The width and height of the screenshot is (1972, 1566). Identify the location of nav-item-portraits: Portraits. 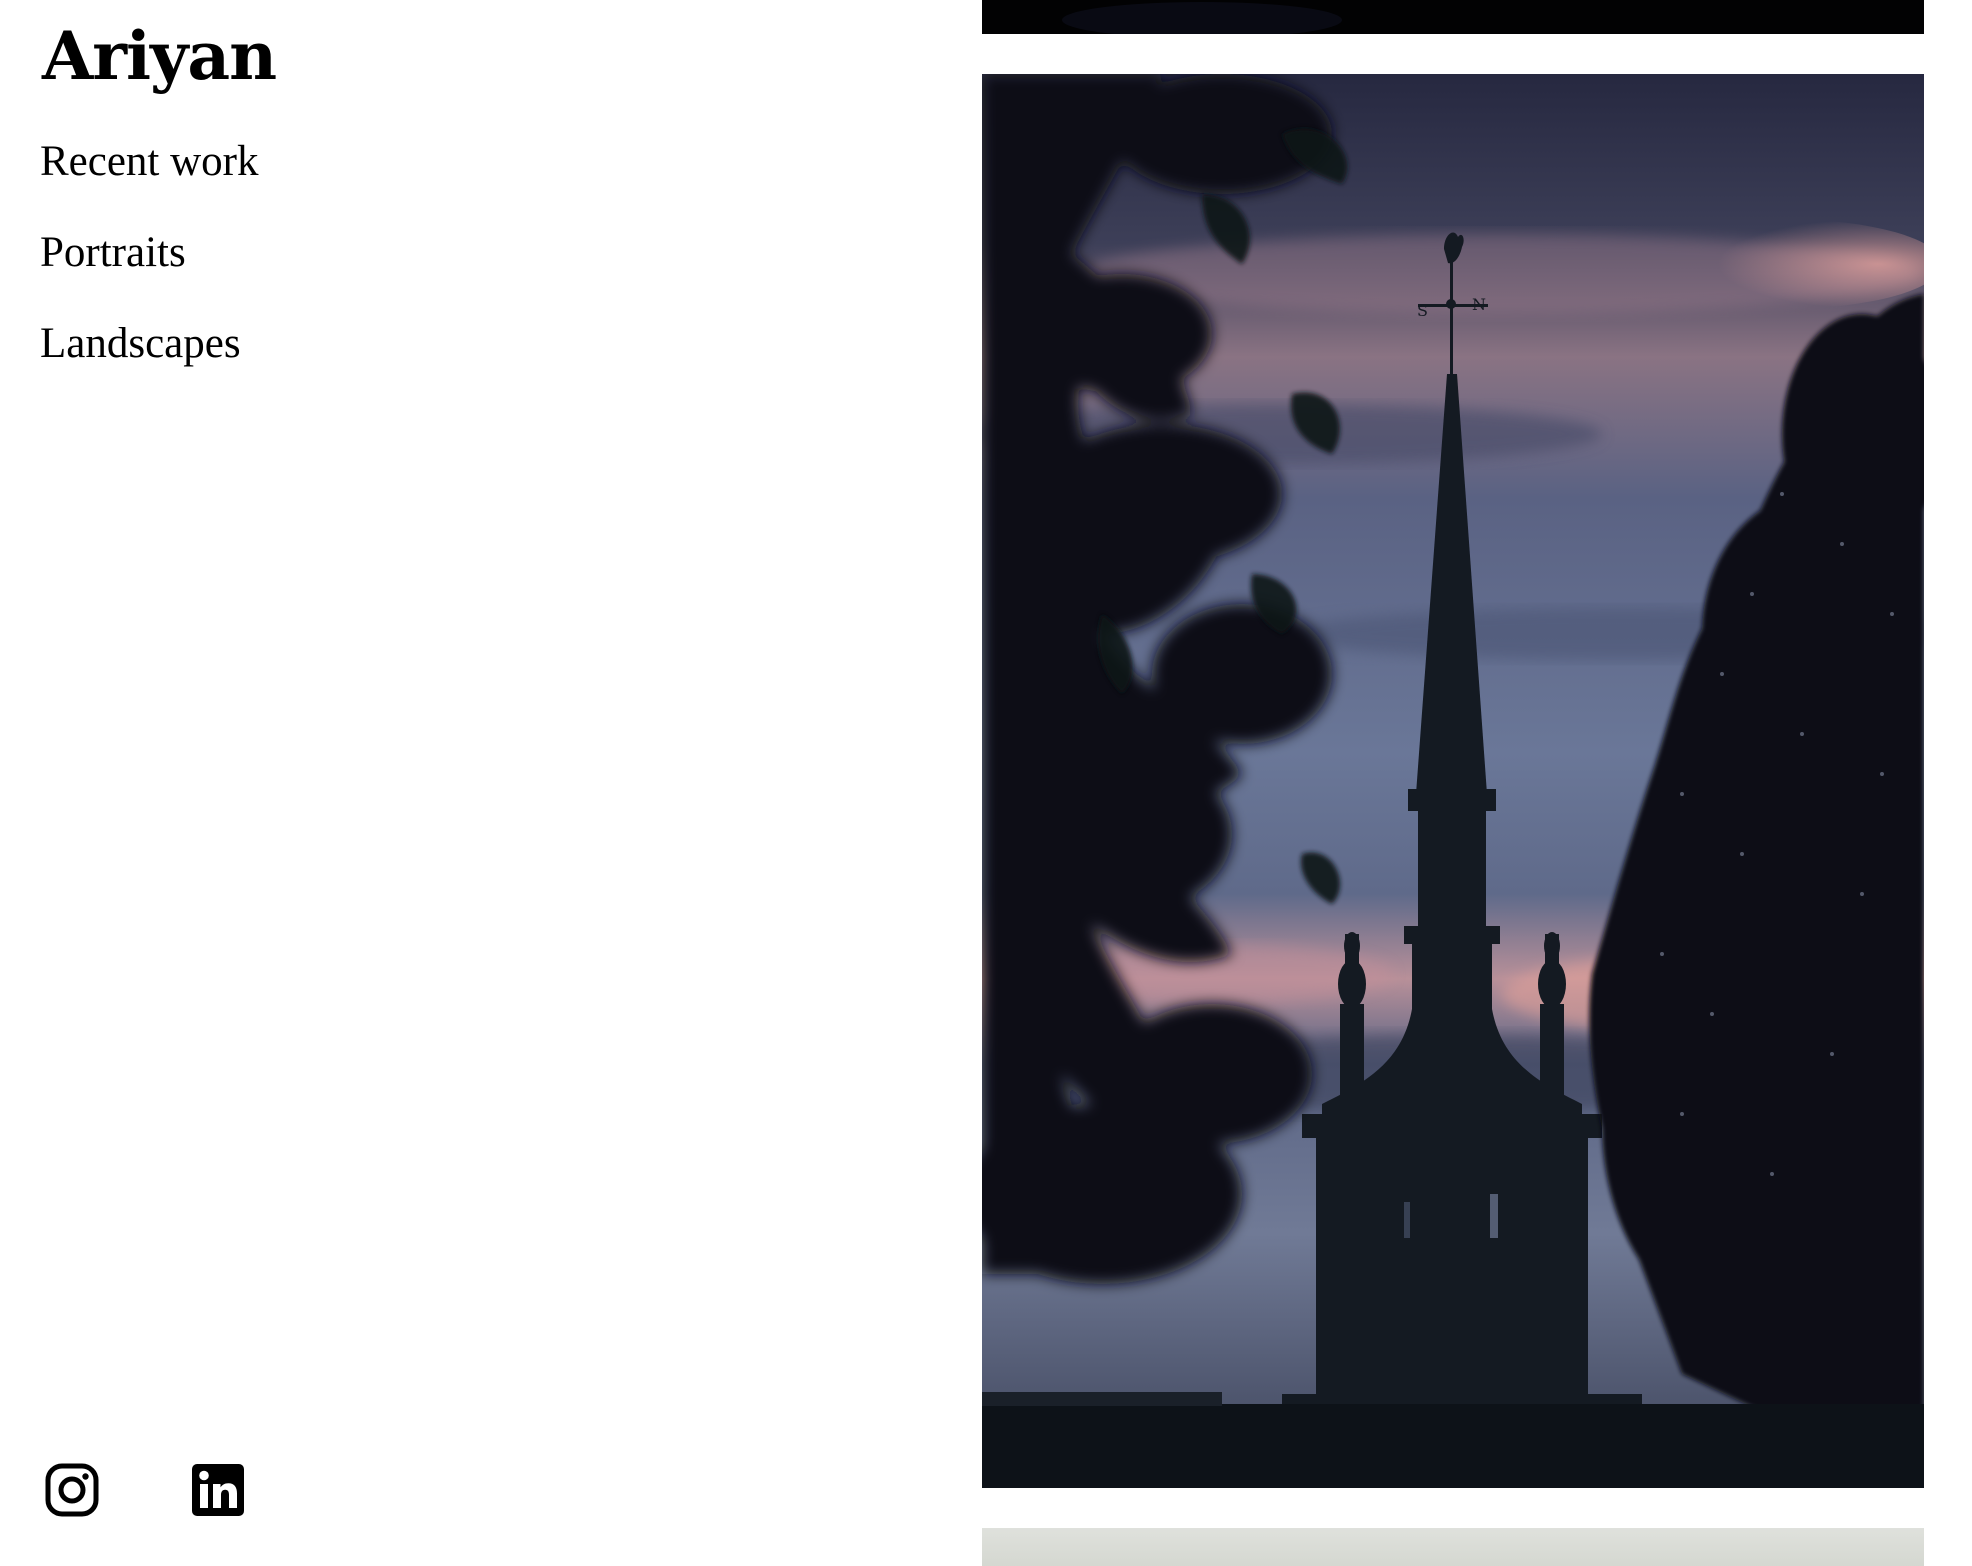
(149, 268).